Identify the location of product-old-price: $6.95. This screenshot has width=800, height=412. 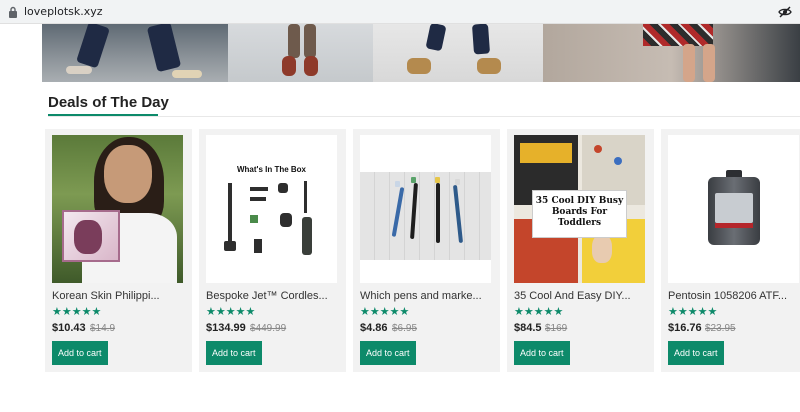
(405, 328).